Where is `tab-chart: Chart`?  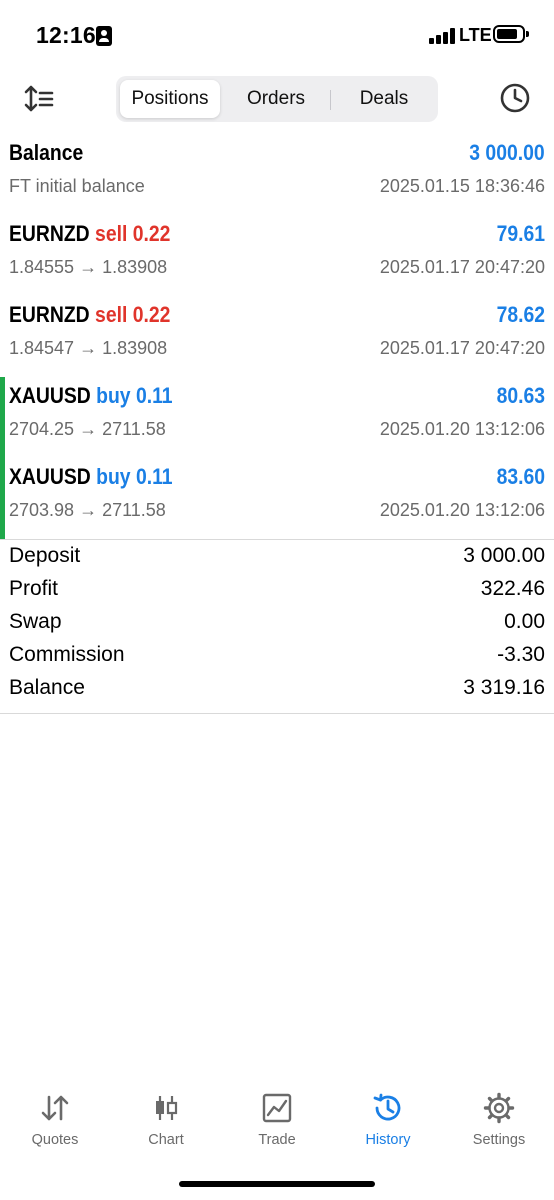
tab-chart: Chart is located at coordinates (166, 1119).